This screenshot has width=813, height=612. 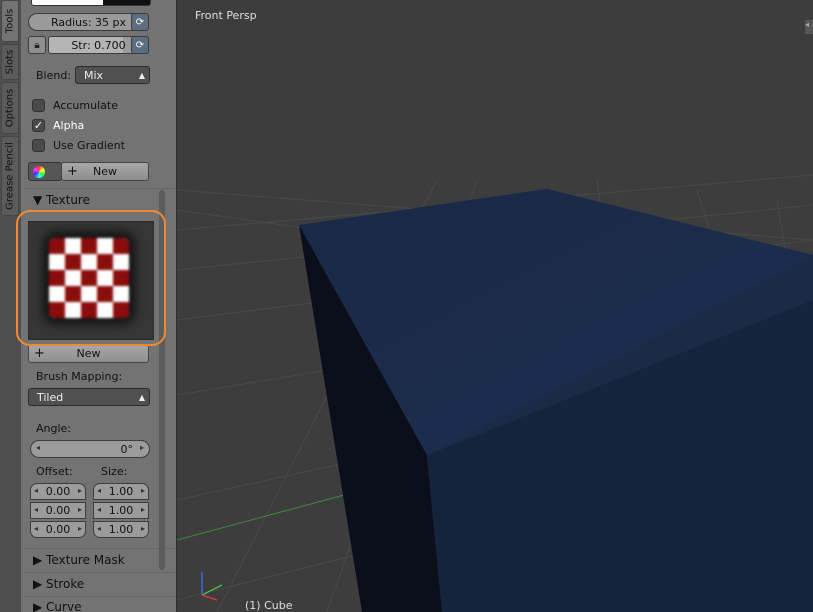 What do you see at coordinates (58, 584) in the screenshot?
I see `stroke-section-header: ▶ Stroke` at bounding box center [58, 584].